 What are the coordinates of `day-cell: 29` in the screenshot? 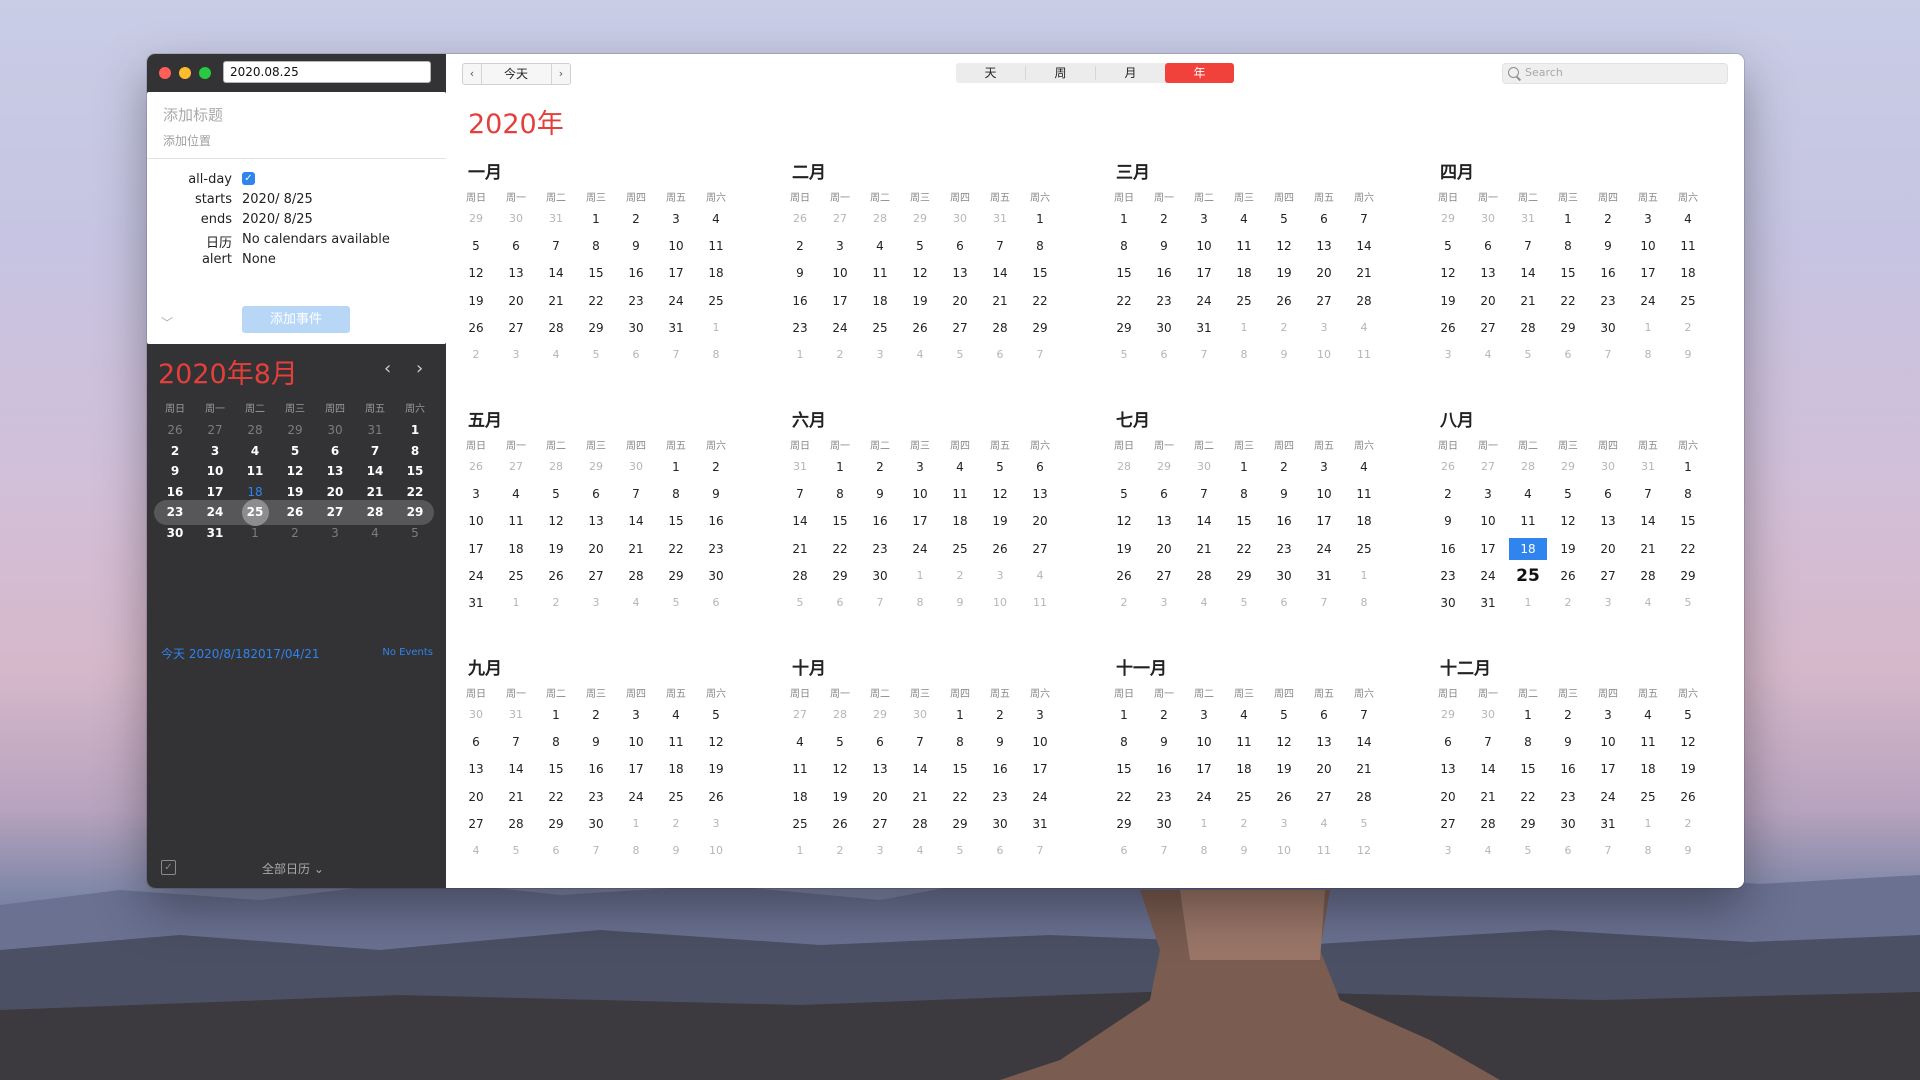 It's located at (1688, 576).